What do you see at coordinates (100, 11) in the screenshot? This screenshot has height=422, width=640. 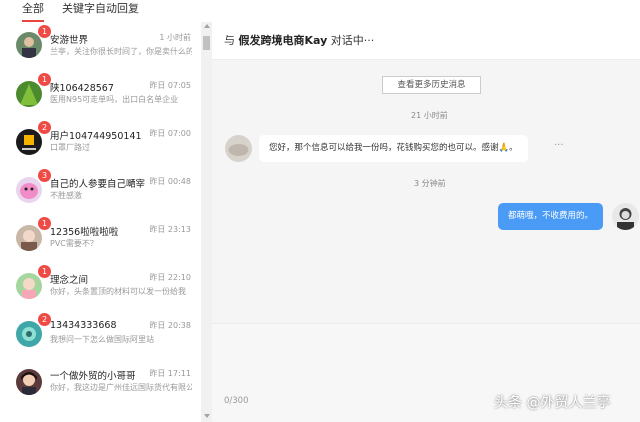 I see `tab-keyword-auto-reply: 关键字自动回复` at bounding box center [100, 11].